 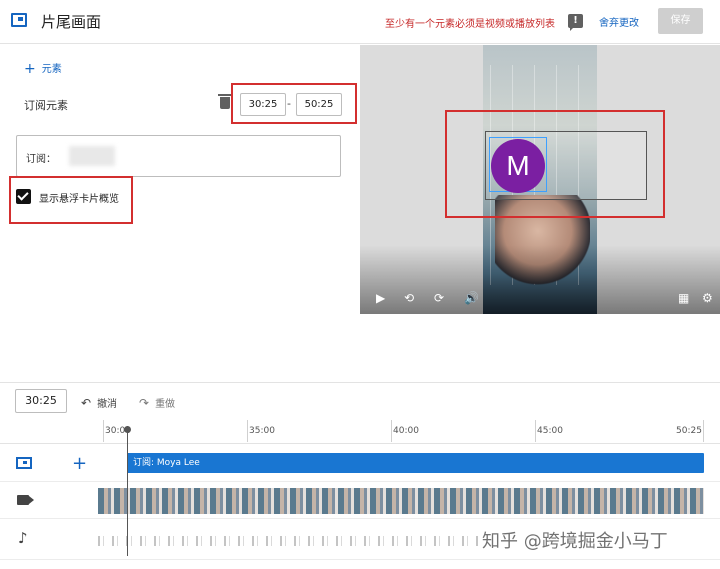 I want to click on hover-card-checkbox, so click(x=23, y=196).